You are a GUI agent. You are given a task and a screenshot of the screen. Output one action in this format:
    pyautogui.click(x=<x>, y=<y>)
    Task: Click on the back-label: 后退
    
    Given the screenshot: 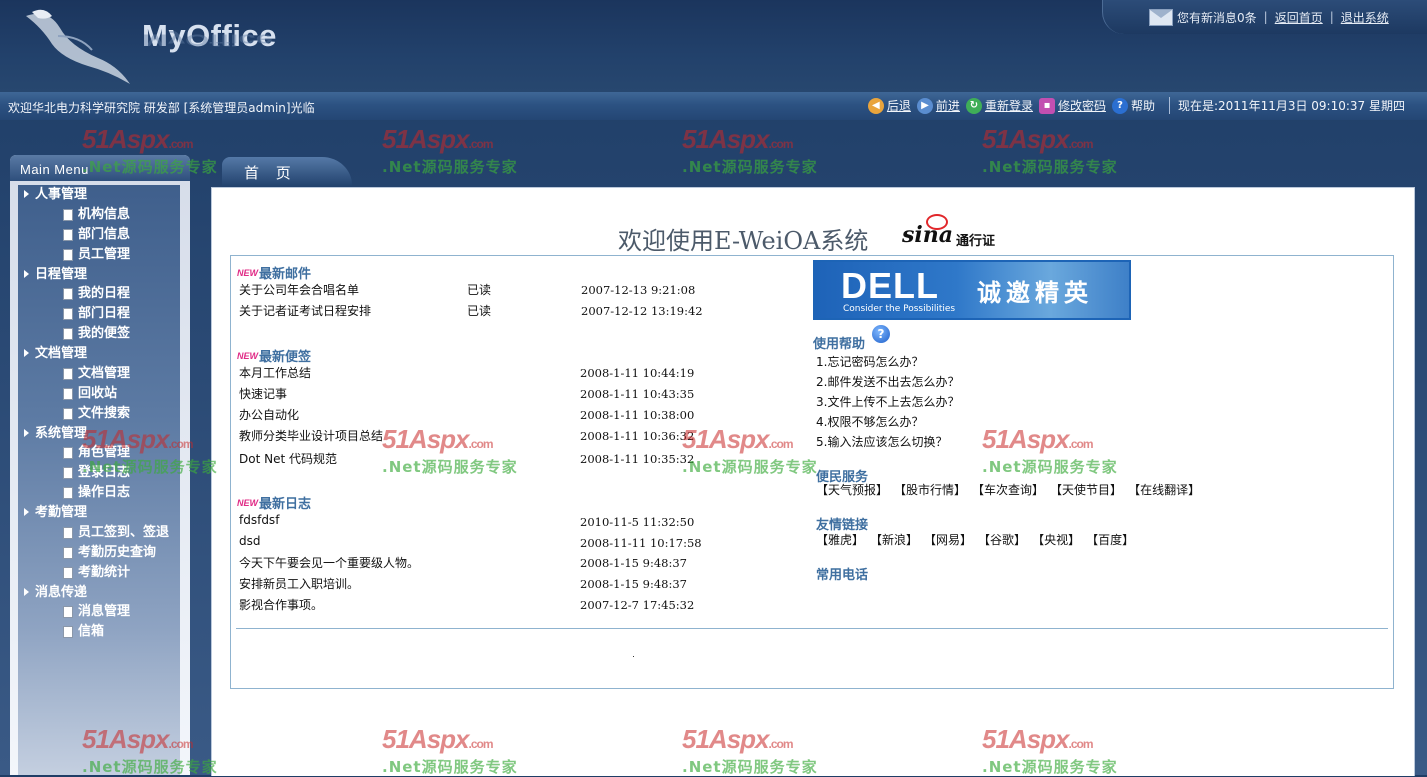 What is the action you would take?
    pyautogui.click(x=899, y=105)
    